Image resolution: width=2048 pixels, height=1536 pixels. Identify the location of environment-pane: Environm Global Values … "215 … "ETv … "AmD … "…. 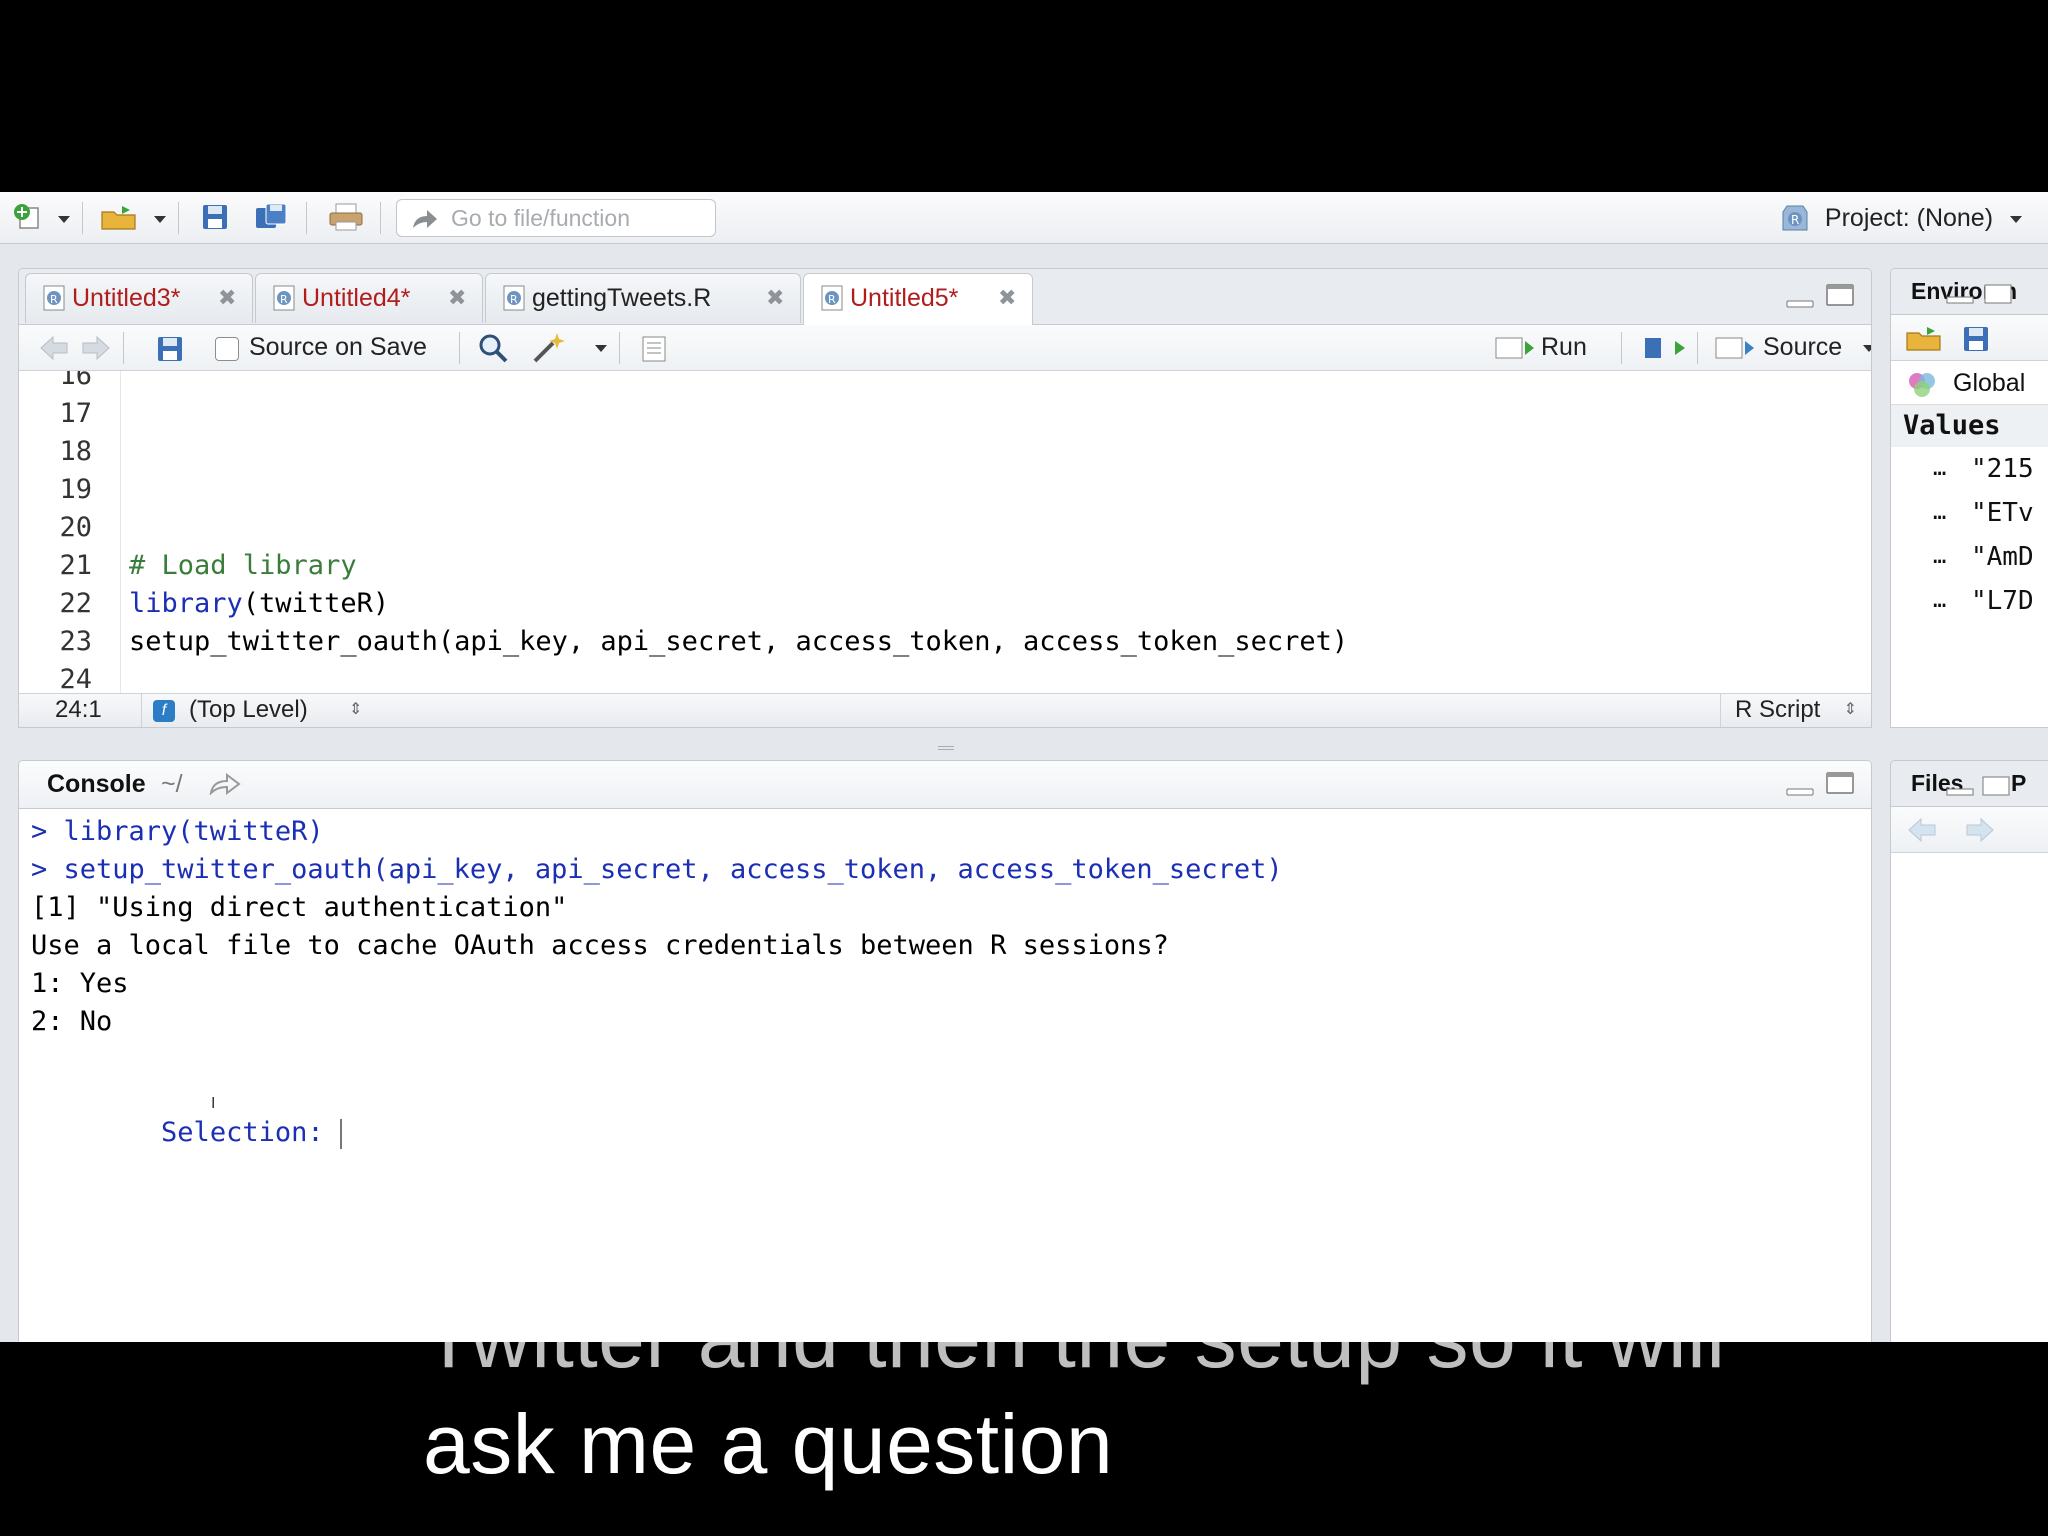
(1969, 498).